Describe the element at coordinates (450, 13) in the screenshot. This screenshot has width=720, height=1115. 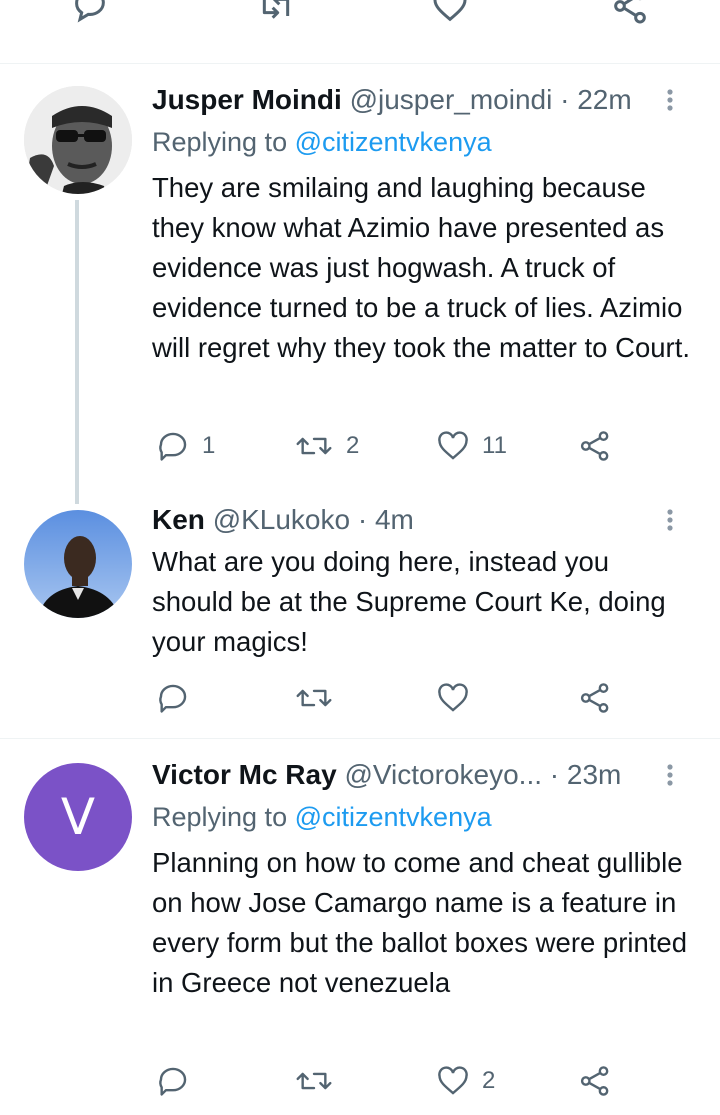
I see `like-icon` at that location.